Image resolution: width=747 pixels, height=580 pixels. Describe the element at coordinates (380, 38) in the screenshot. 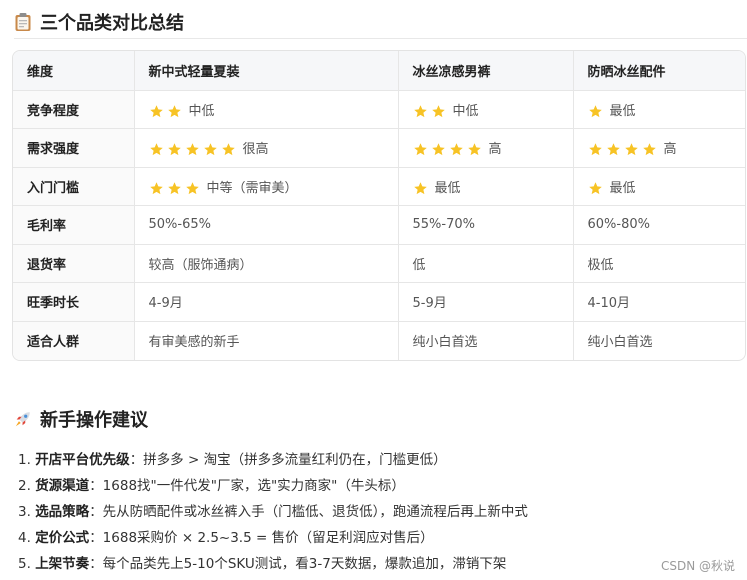

I see `title-divider` at that location.